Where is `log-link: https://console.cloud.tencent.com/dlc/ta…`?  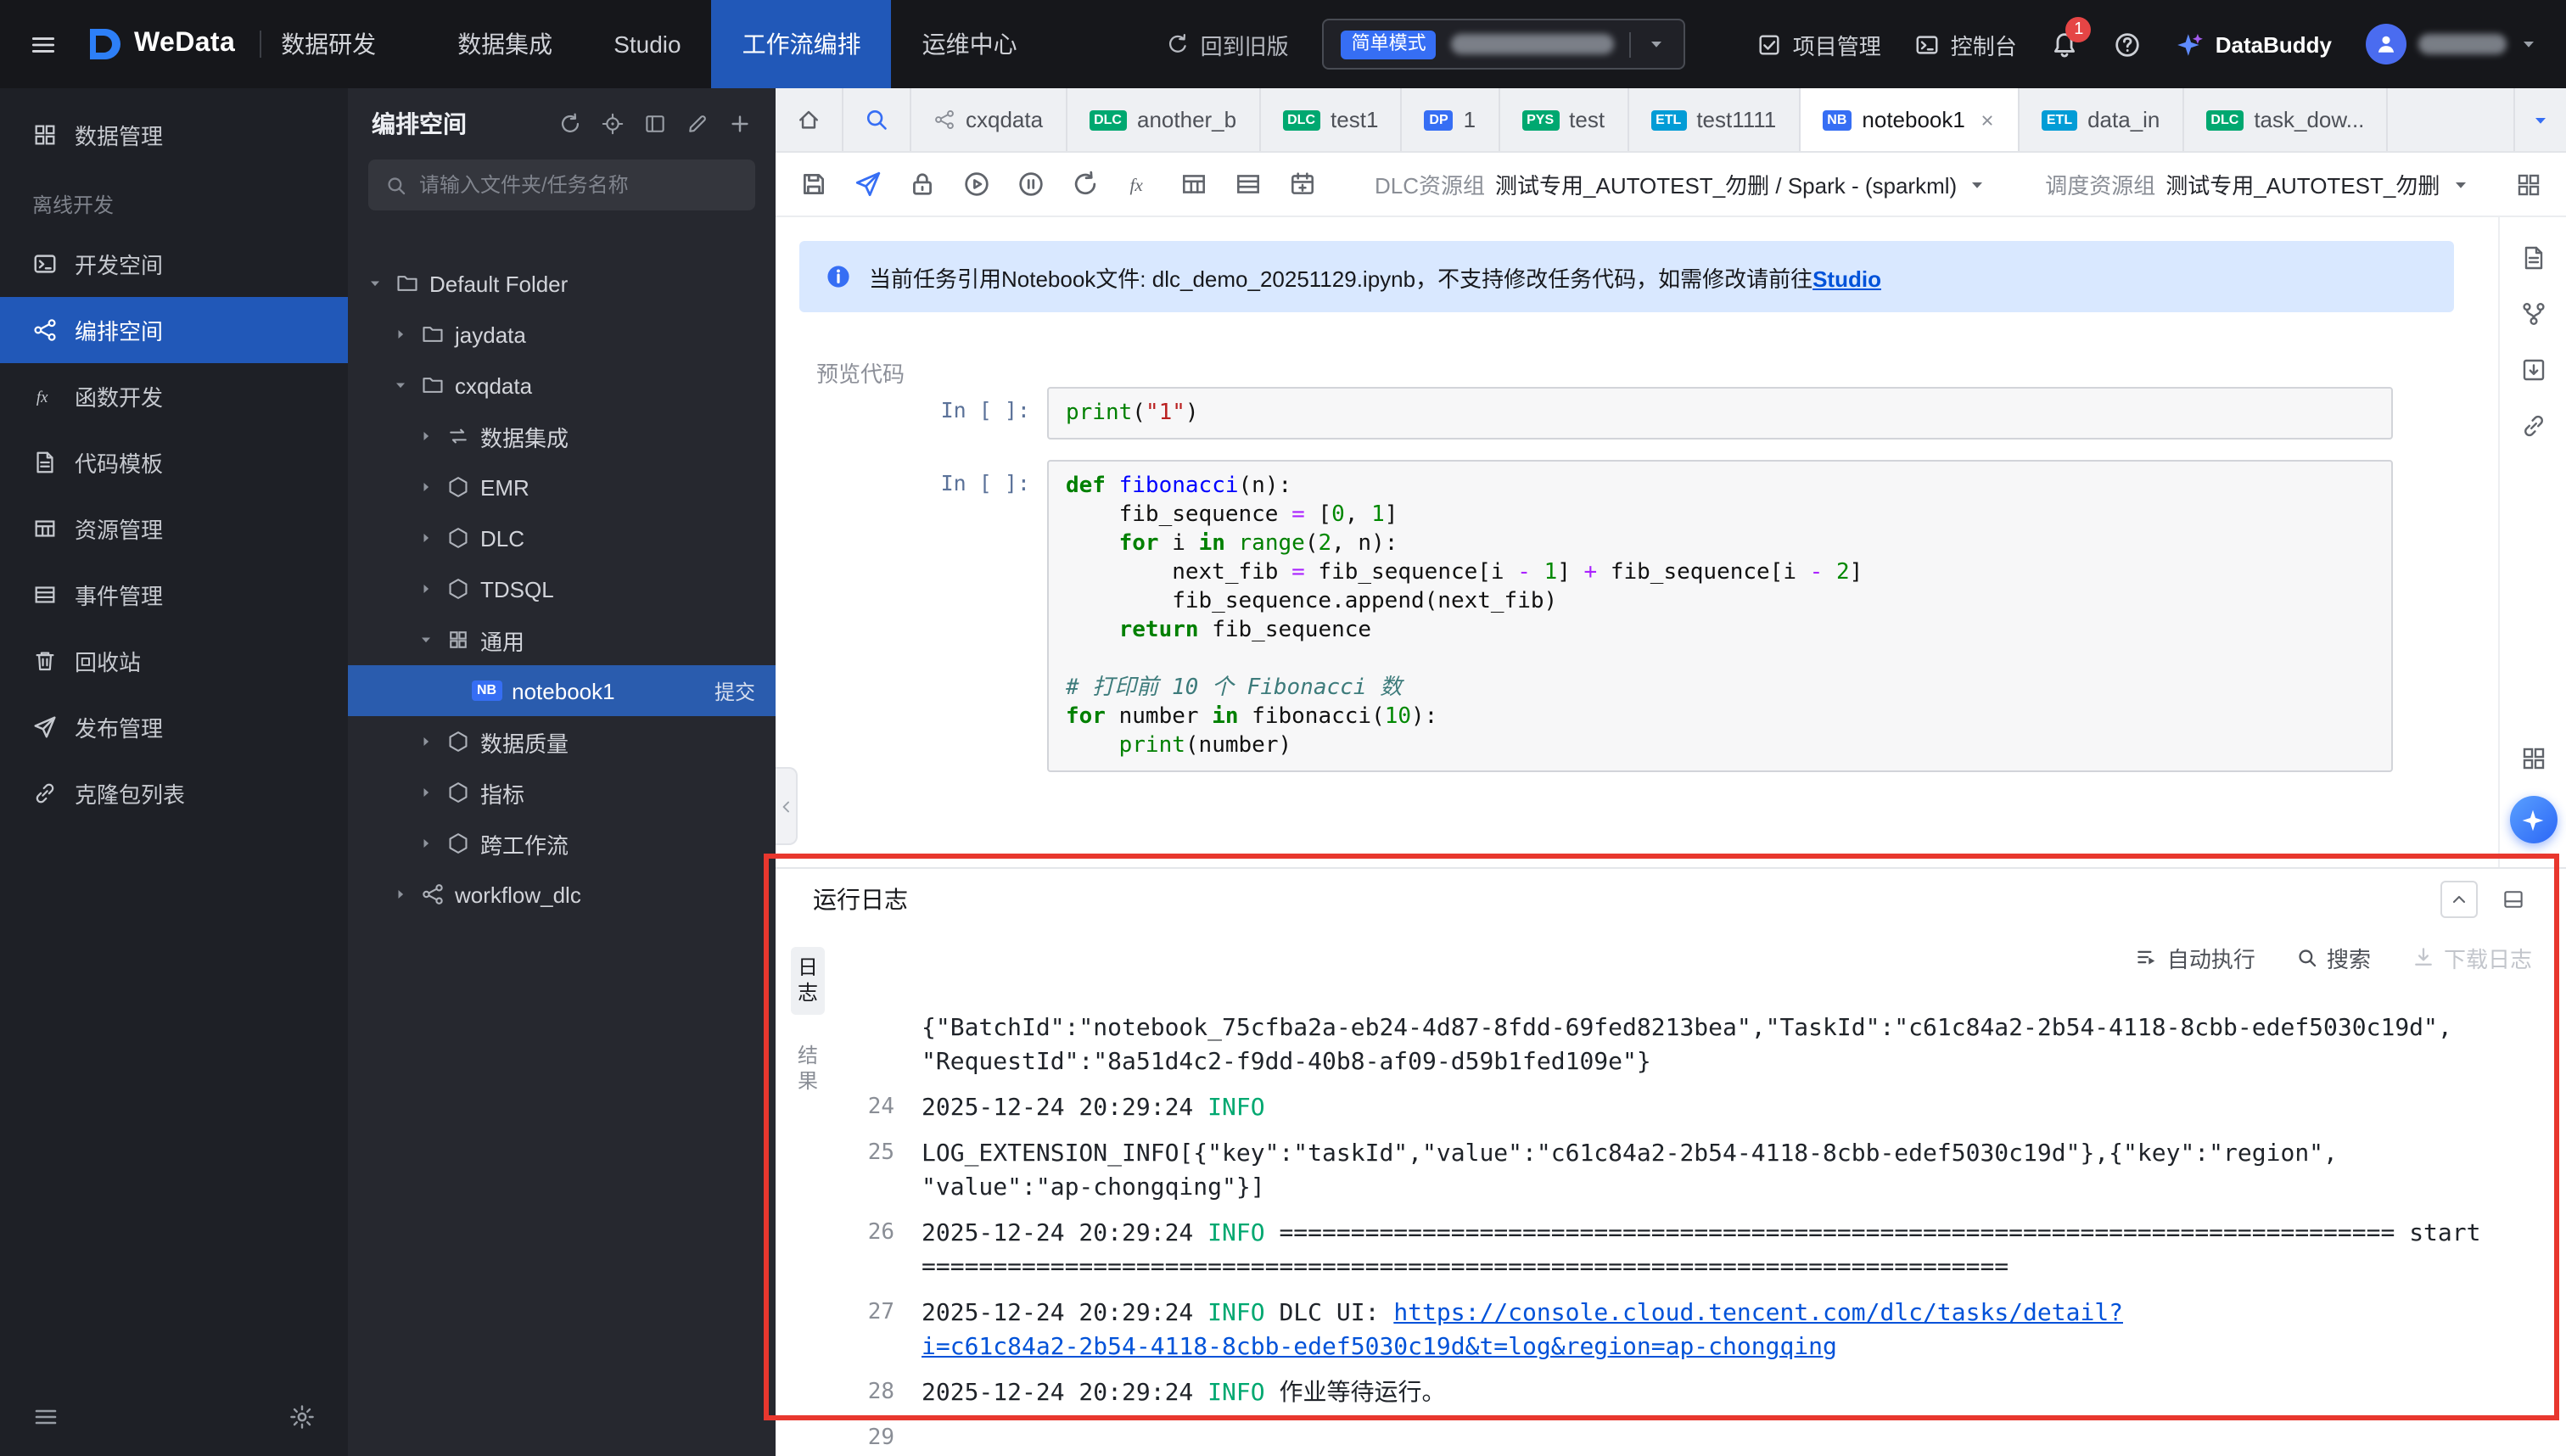 log-link: https://console.cloud.tencent.com/dlc/ta… is located at coordinates (1758, 1314).